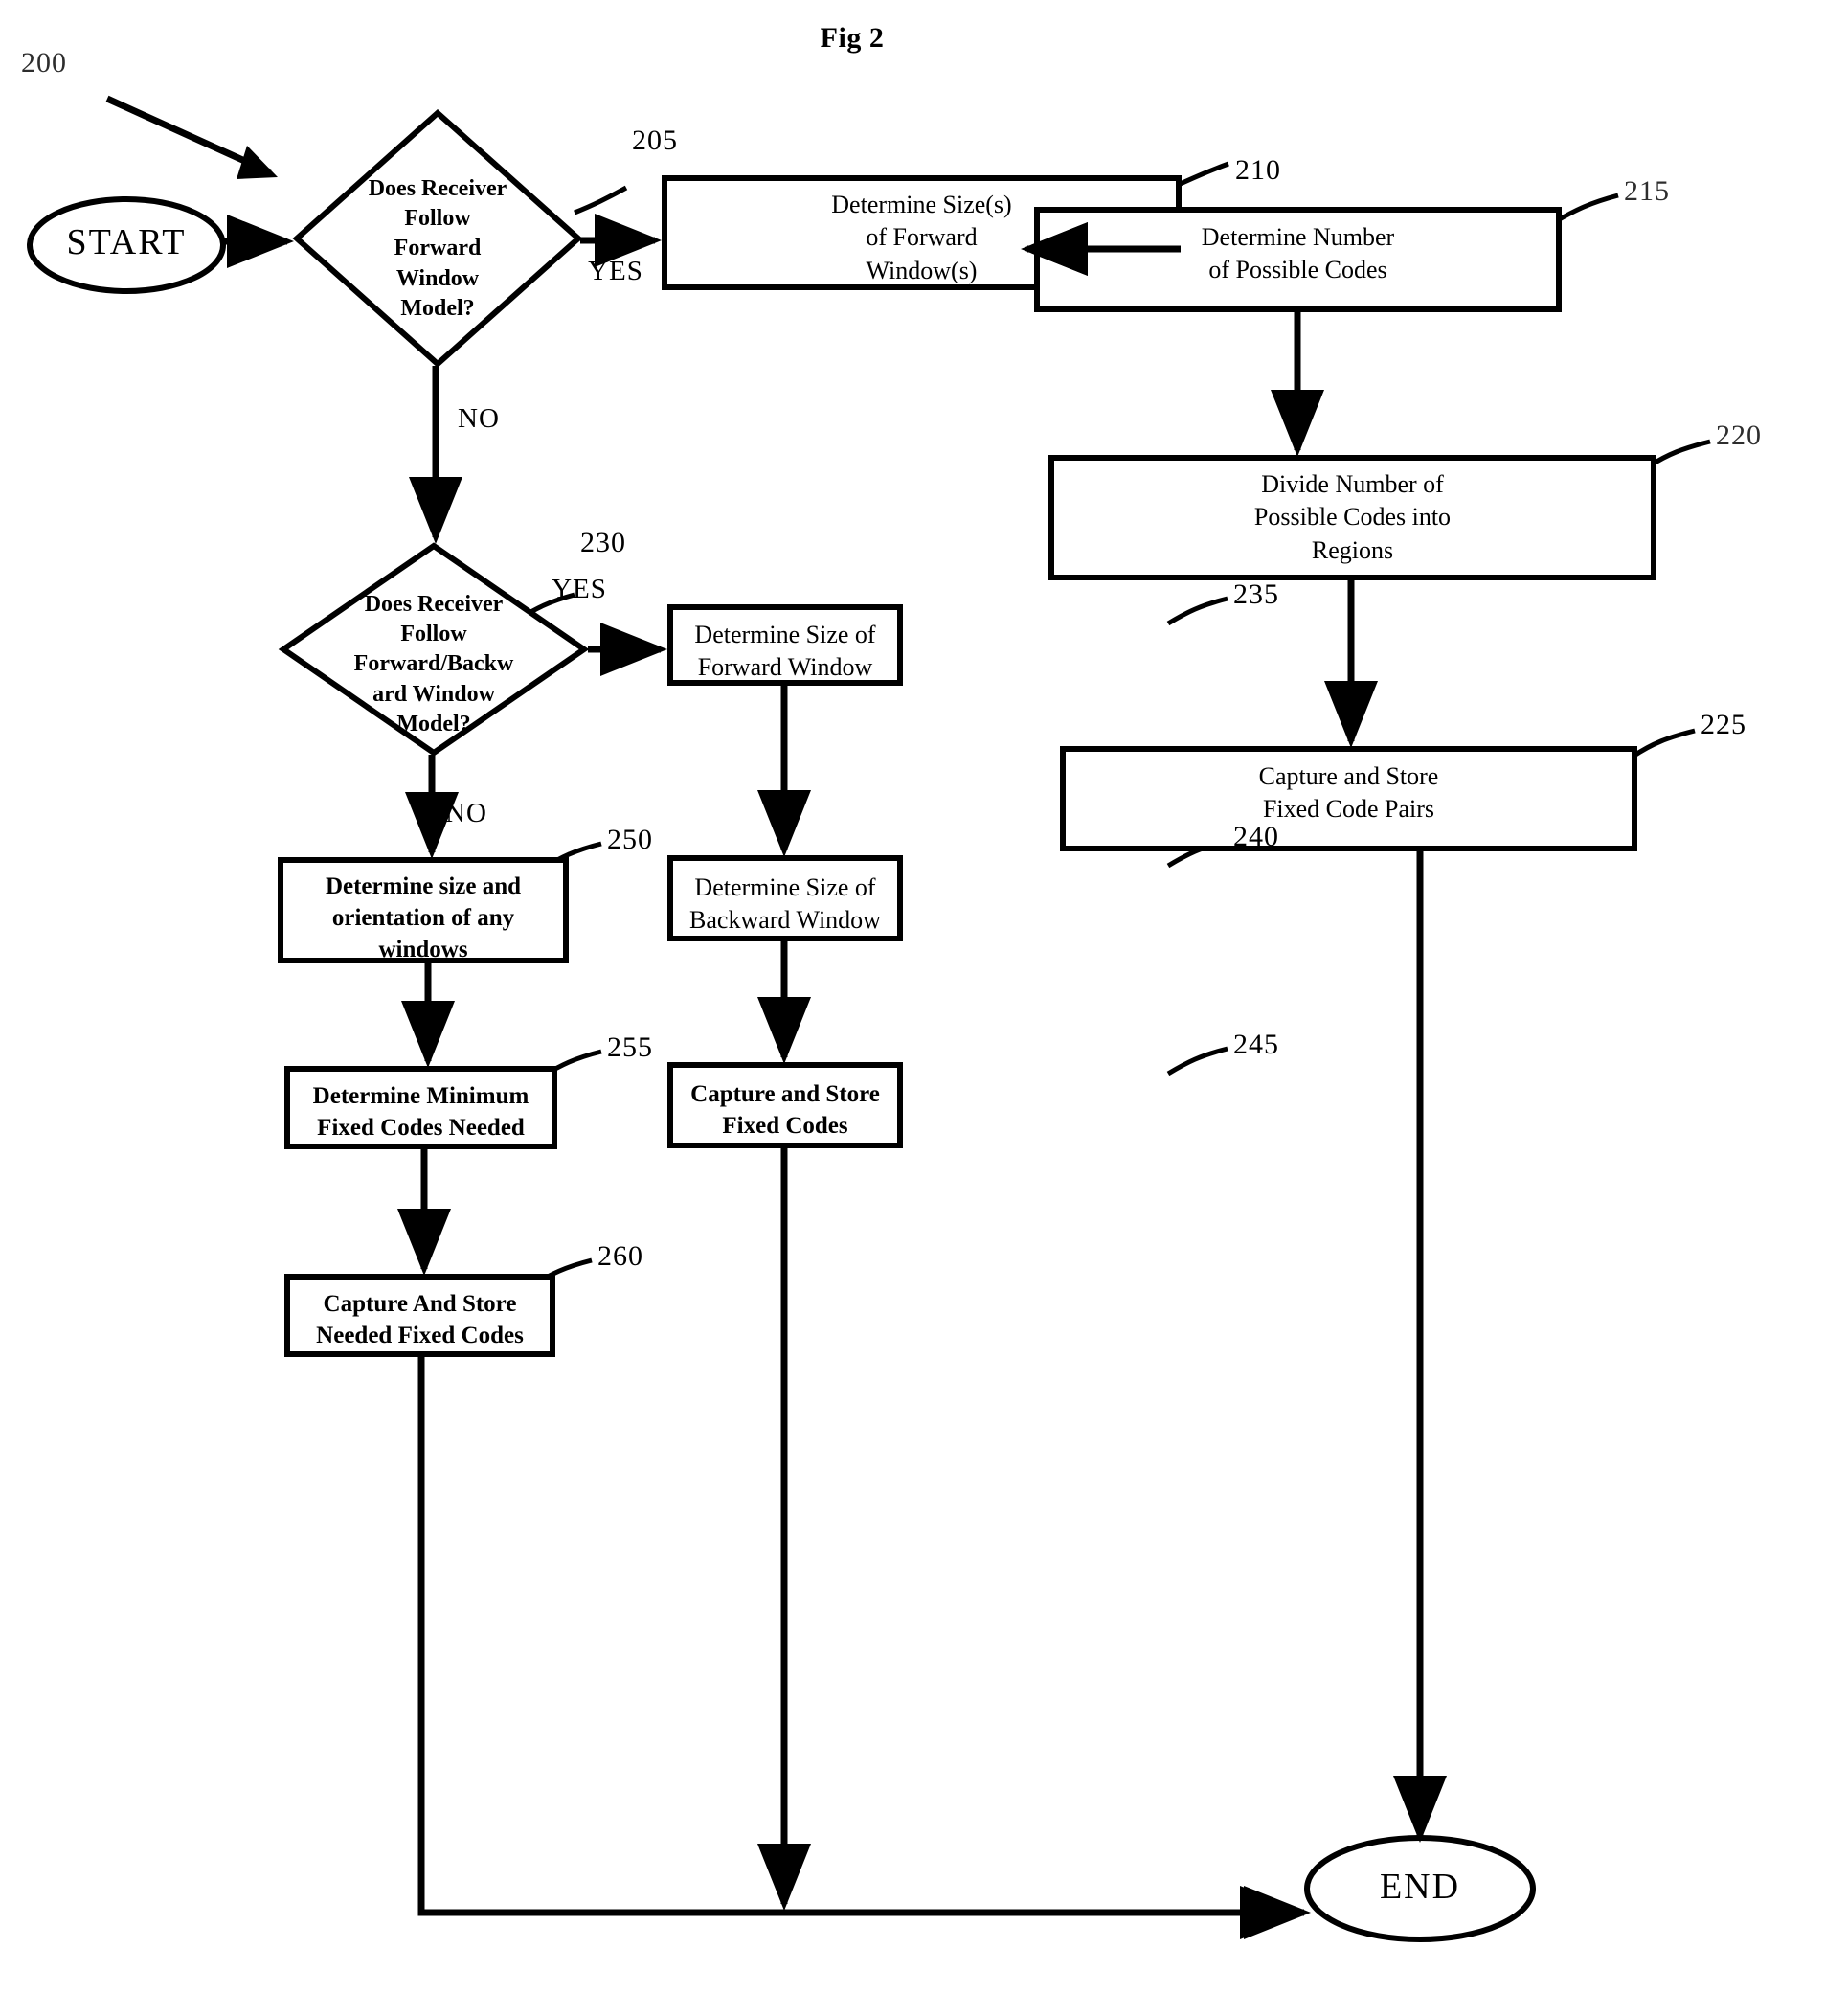  What do you see at coordinates (620, 1256) in the screenshot?
I see `ref-numeral-260: 260` at bounding box center [620, 1256].